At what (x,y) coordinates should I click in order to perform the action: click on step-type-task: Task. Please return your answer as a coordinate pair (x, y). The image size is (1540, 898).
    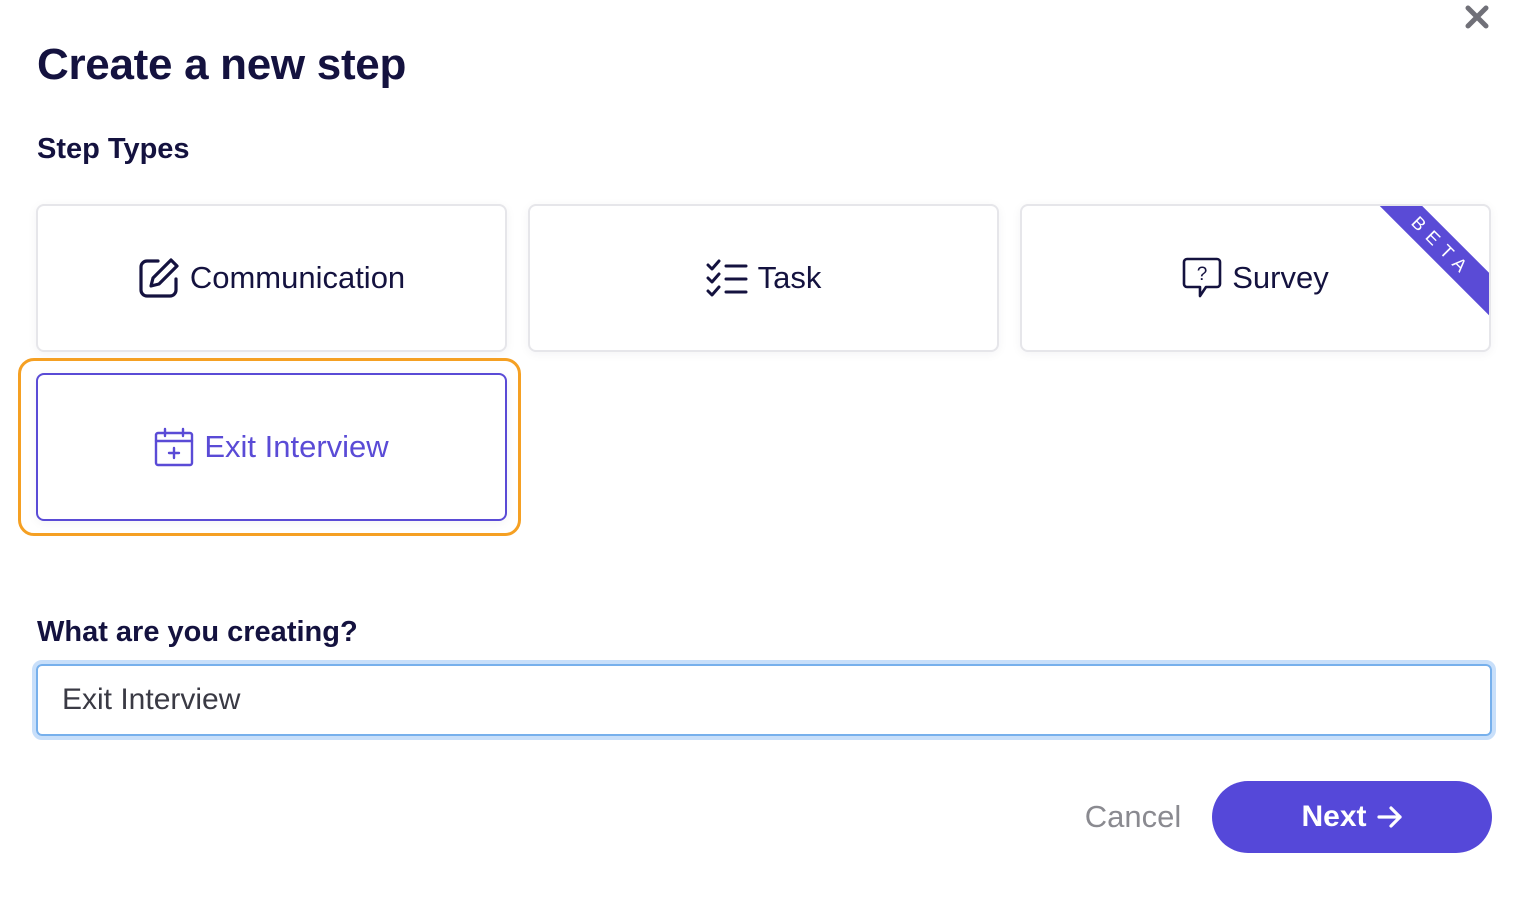
    Looking at the image, I should click on (763, 278).